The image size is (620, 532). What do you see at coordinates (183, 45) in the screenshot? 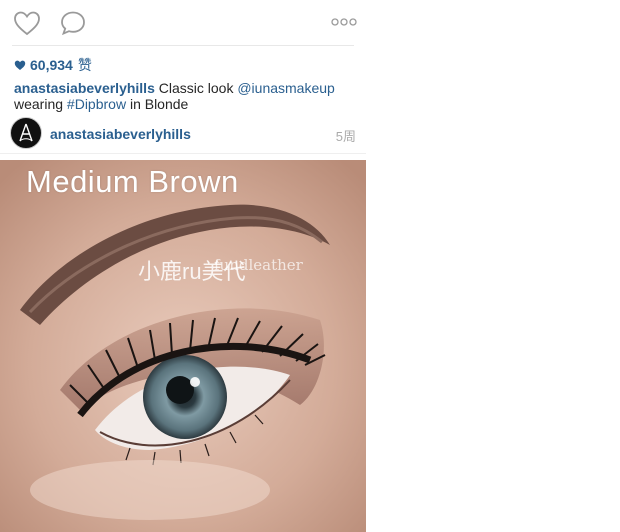
I see `action-divider` at bounding box center [183, 45].